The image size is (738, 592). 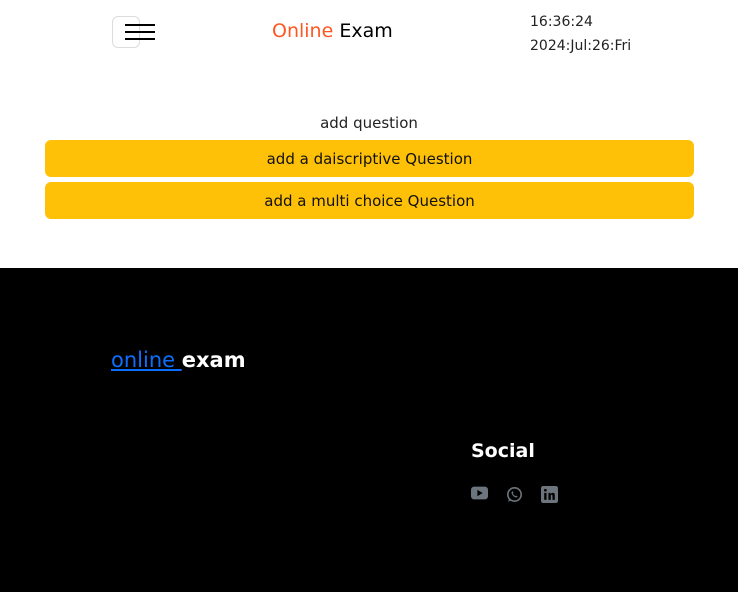 I want to click on site-title-rest: Exam, so click(x=363, y=31).